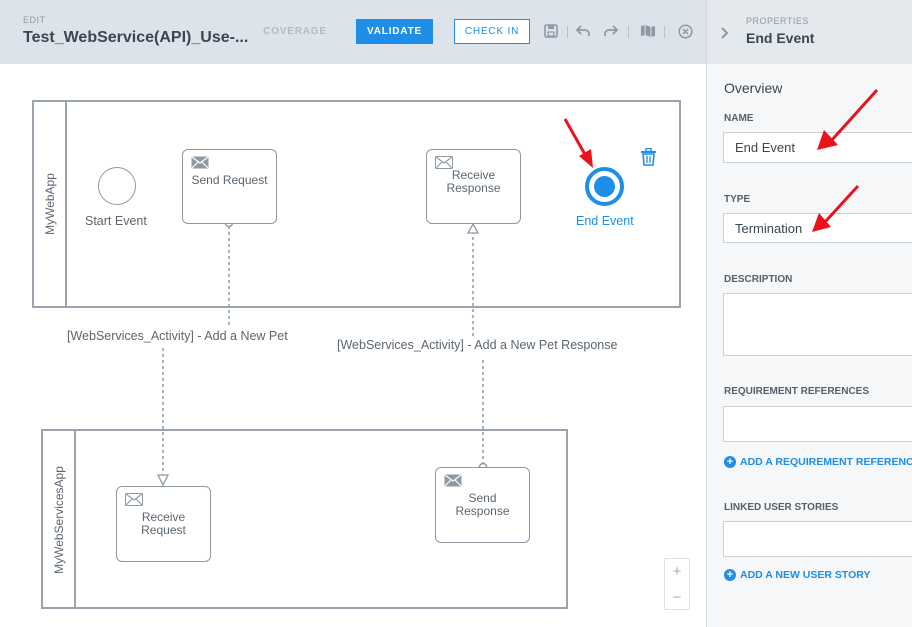  Describe the element at coordinates (177, 336) in the screenshot. I see `message-flow-label: [WebServices_Activity] - Add a New Pet` at that location.